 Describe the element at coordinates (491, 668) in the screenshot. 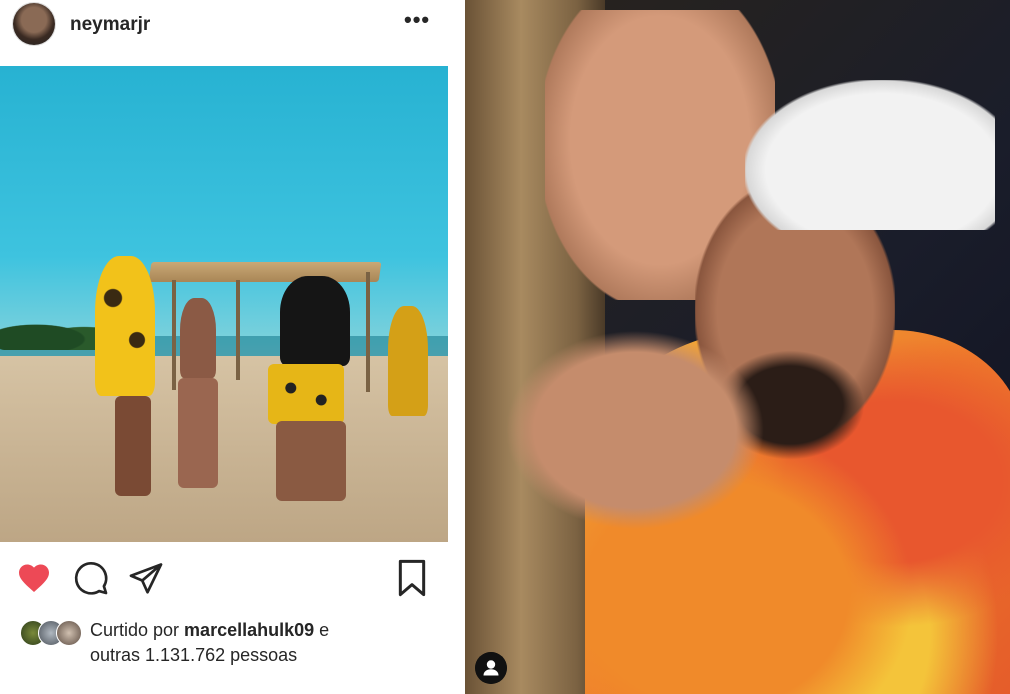

I see `user-tag-icon` at that location.